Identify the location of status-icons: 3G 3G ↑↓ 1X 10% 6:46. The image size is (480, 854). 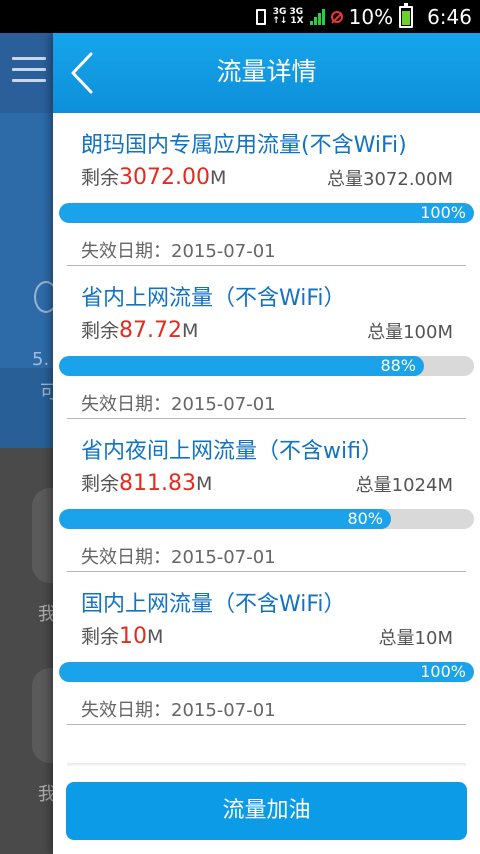
(364, 16).